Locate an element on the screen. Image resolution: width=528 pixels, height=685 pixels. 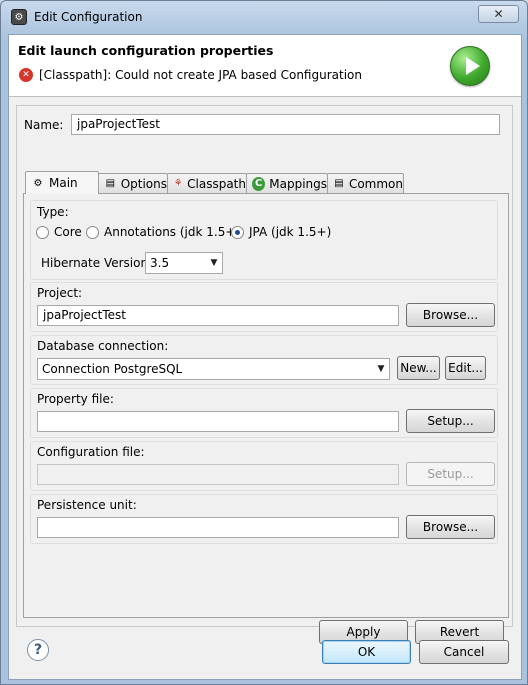
project-input: jpaProjectTest is located at coordinates (218, 315).